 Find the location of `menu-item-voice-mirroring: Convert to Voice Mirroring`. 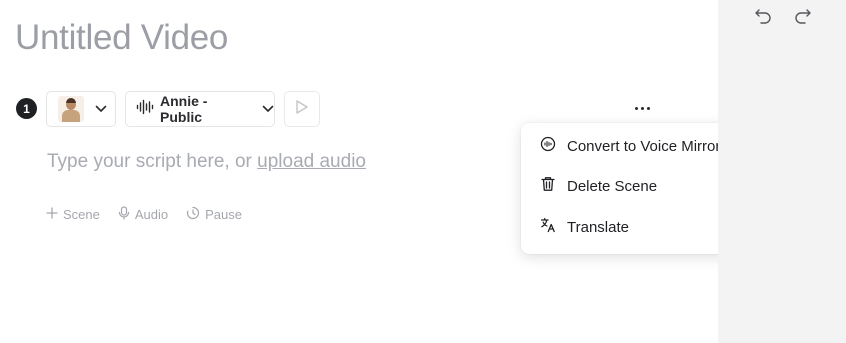

menu-item-voice-mirroring: Convert to Voice Mirroring is located at coordinates (640, 146).